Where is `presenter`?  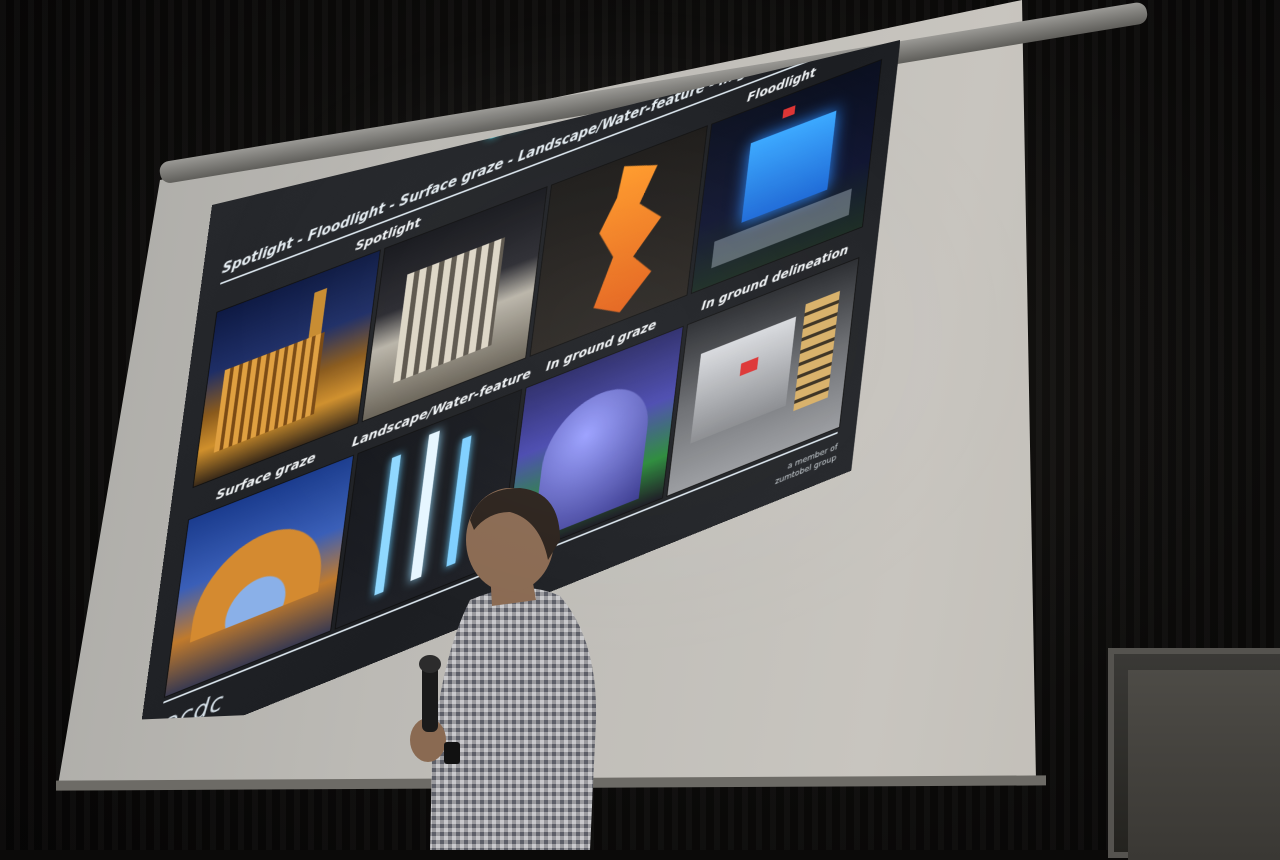 presenter is located at coordinates (503, 669).